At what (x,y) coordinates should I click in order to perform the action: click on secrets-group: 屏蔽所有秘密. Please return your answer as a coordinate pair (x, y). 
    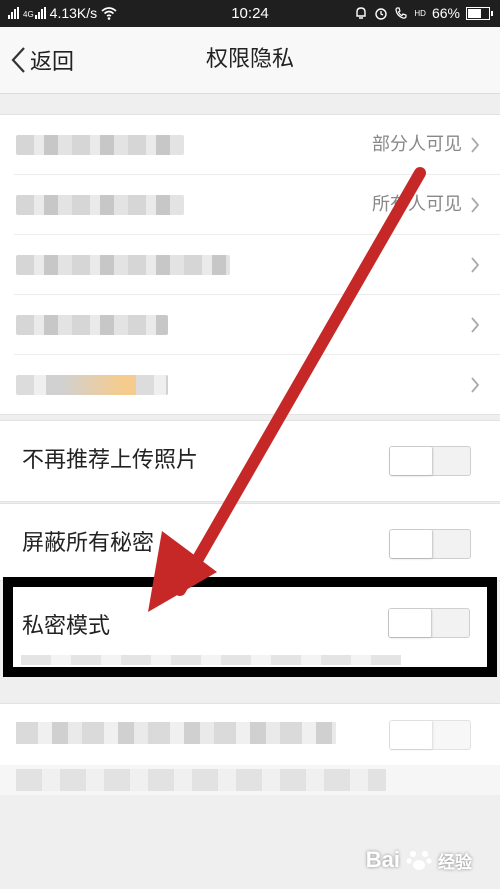
    Looking at the image, I should click on (250, 542).